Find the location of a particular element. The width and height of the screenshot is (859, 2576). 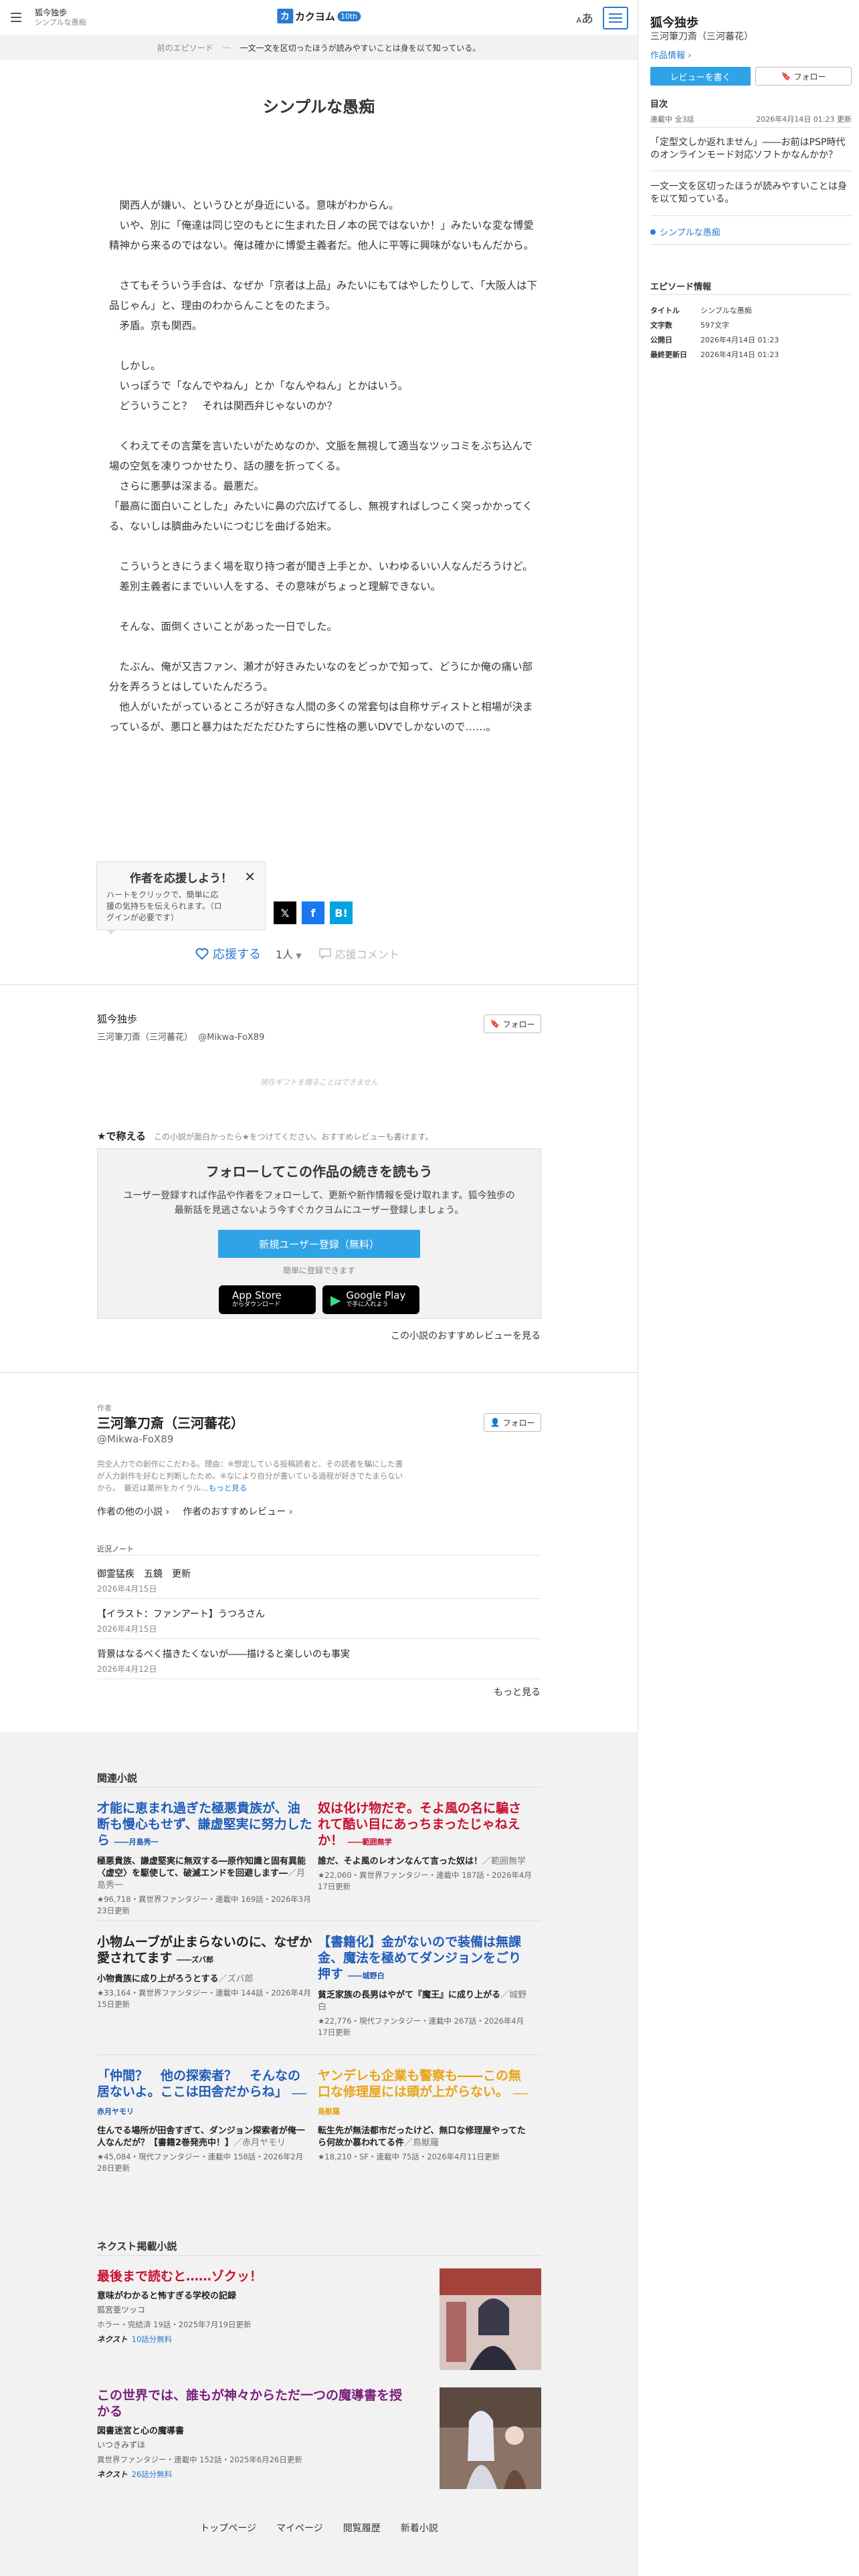

cover-image is located at coordinates (491, 2319).